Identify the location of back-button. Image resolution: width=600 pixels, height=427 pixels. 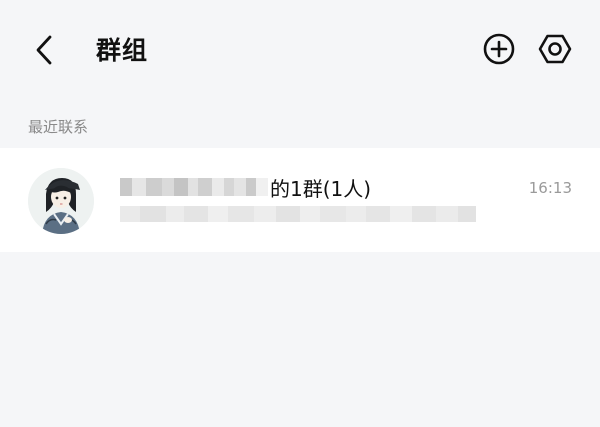
(44, 50).